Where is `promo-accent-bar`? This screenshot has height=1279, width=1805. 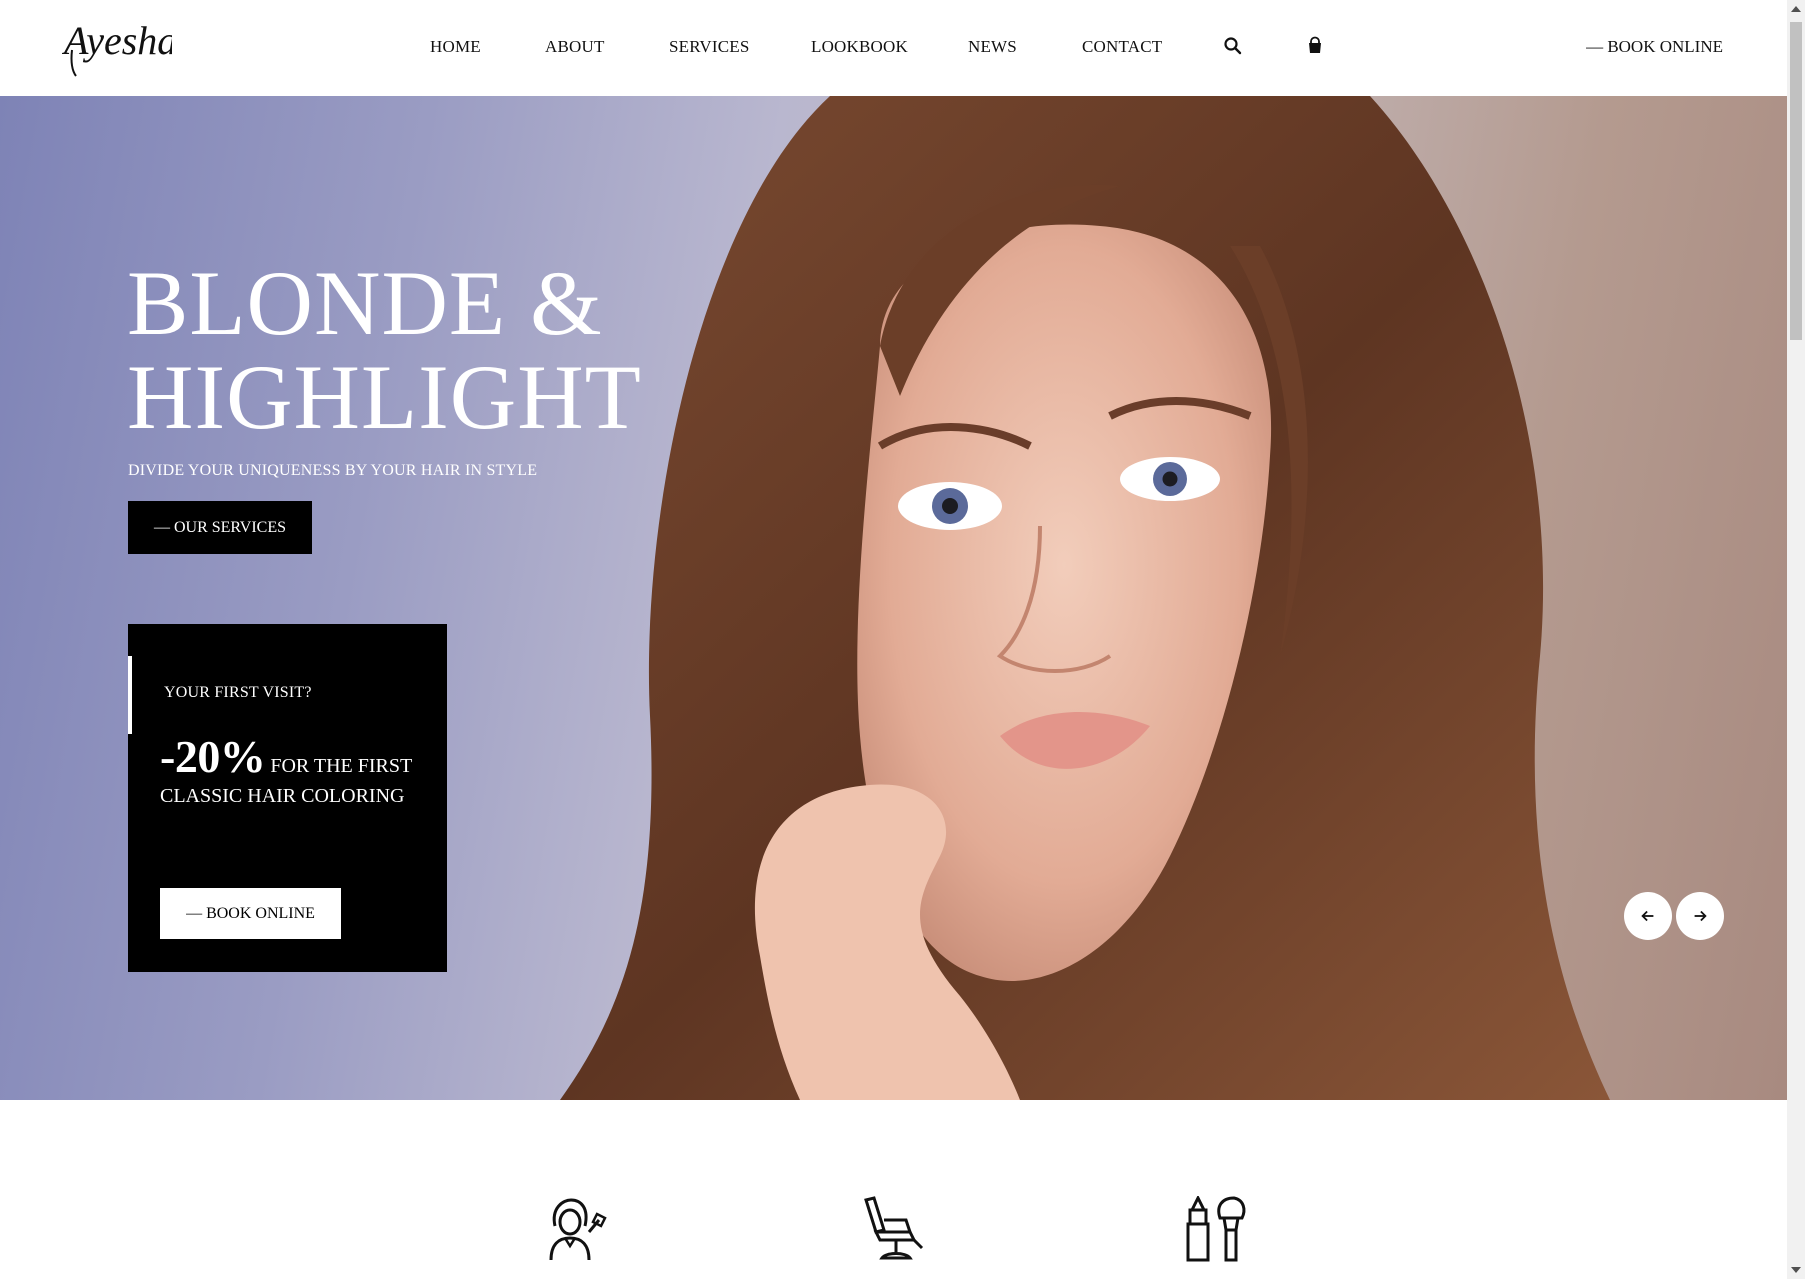 promo-accent-bar is located at coordinates (130, 695).